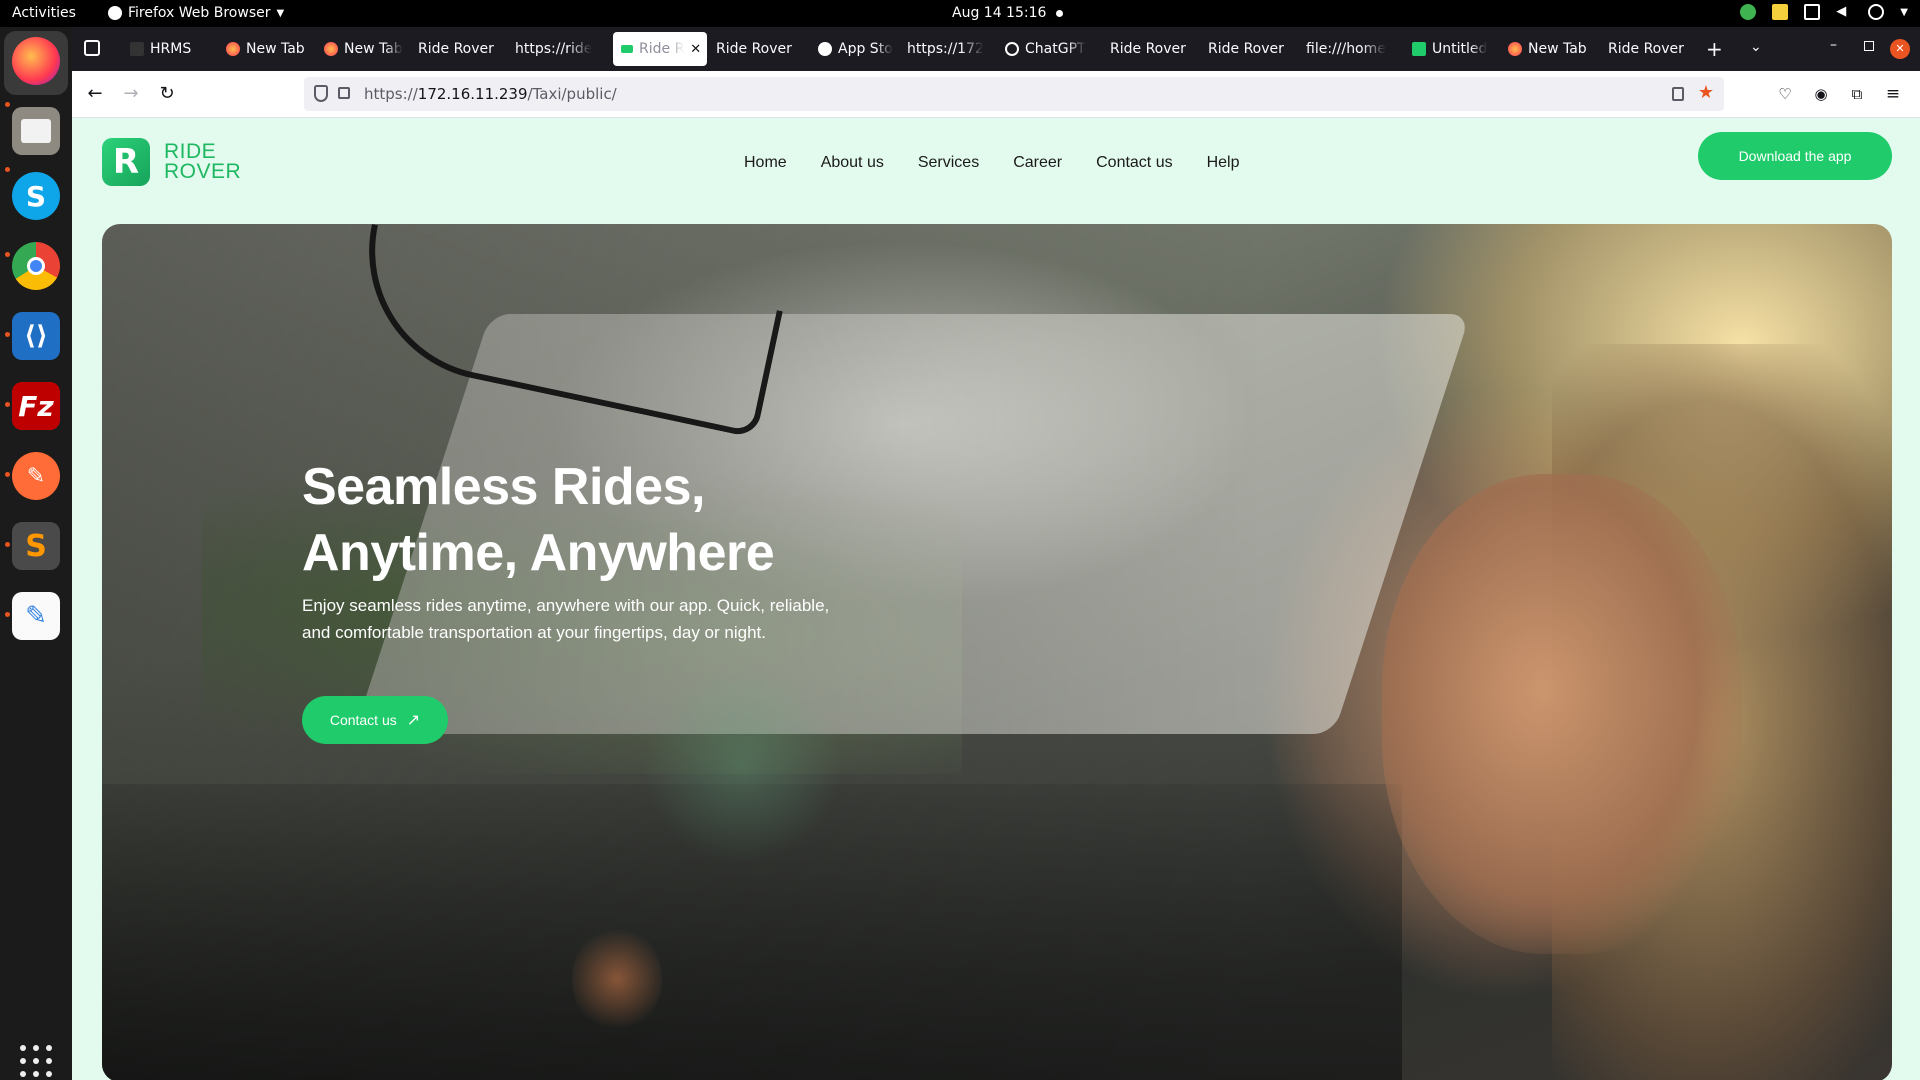 The height and width of the screenshot is (1080, 1920). What do you see at coordinates (1844, 12) in the screenshot?
I see `volume-icon: ◀` at bounding box center [1844, 12].